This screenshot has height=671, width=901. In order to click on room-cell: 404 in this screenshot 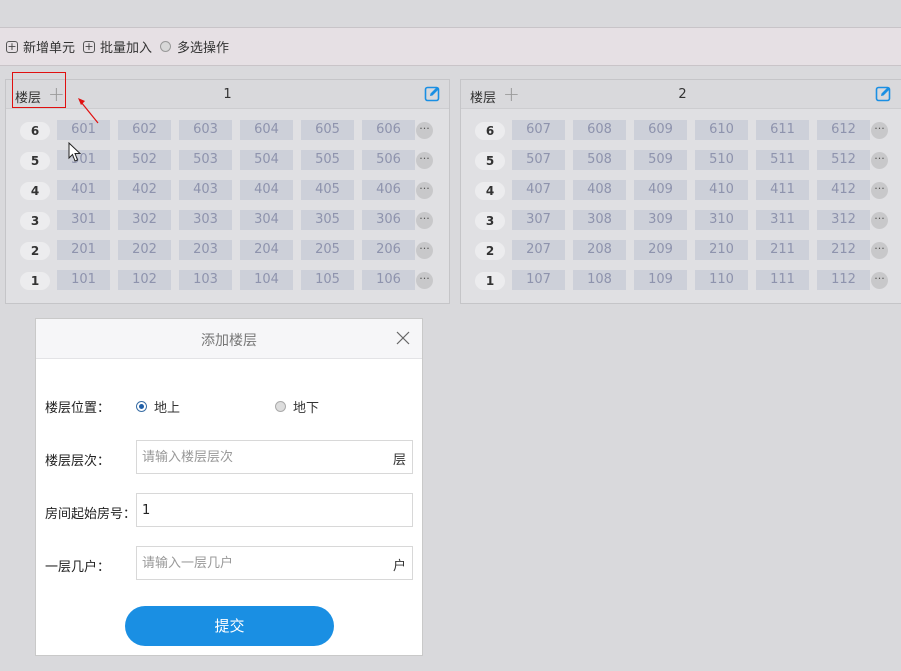, I will do `click(266, 190)`.